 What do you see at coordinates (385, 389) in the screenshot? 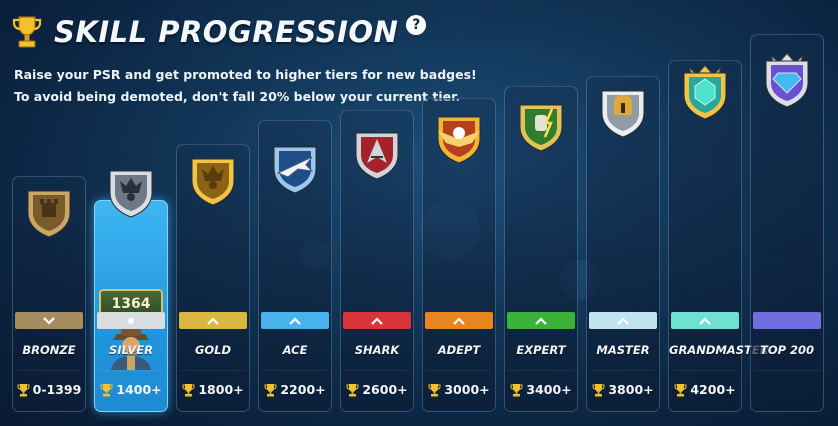
I see `tier-range-value: 2600+` at bounding box center [385, 389].